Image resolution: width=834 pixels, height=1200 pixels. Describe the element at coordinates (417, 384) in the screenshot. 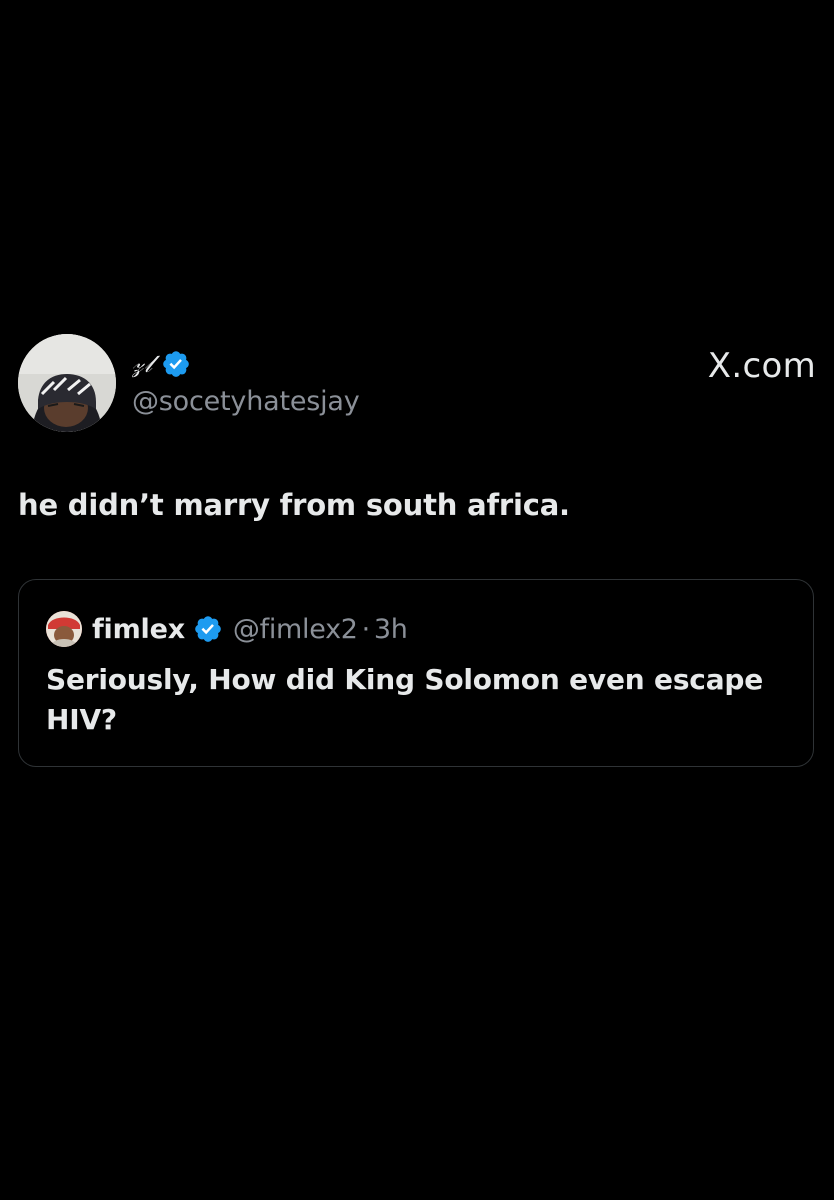

I see `tweet-header: 𝓏𝓁 @socetyhatesjay X.com` at that location.